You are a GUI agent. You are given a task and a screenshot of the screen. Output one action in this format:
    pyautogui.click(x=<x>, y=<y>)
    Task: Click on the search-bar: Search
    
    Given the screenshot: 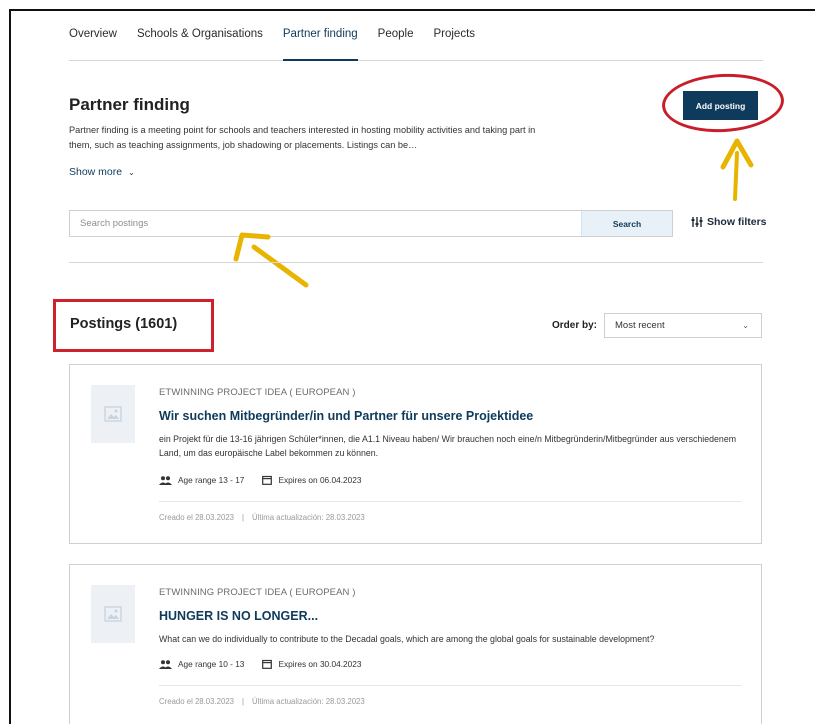 What is the action you would take?
    pyautogui.click(x=371, y=223)
    